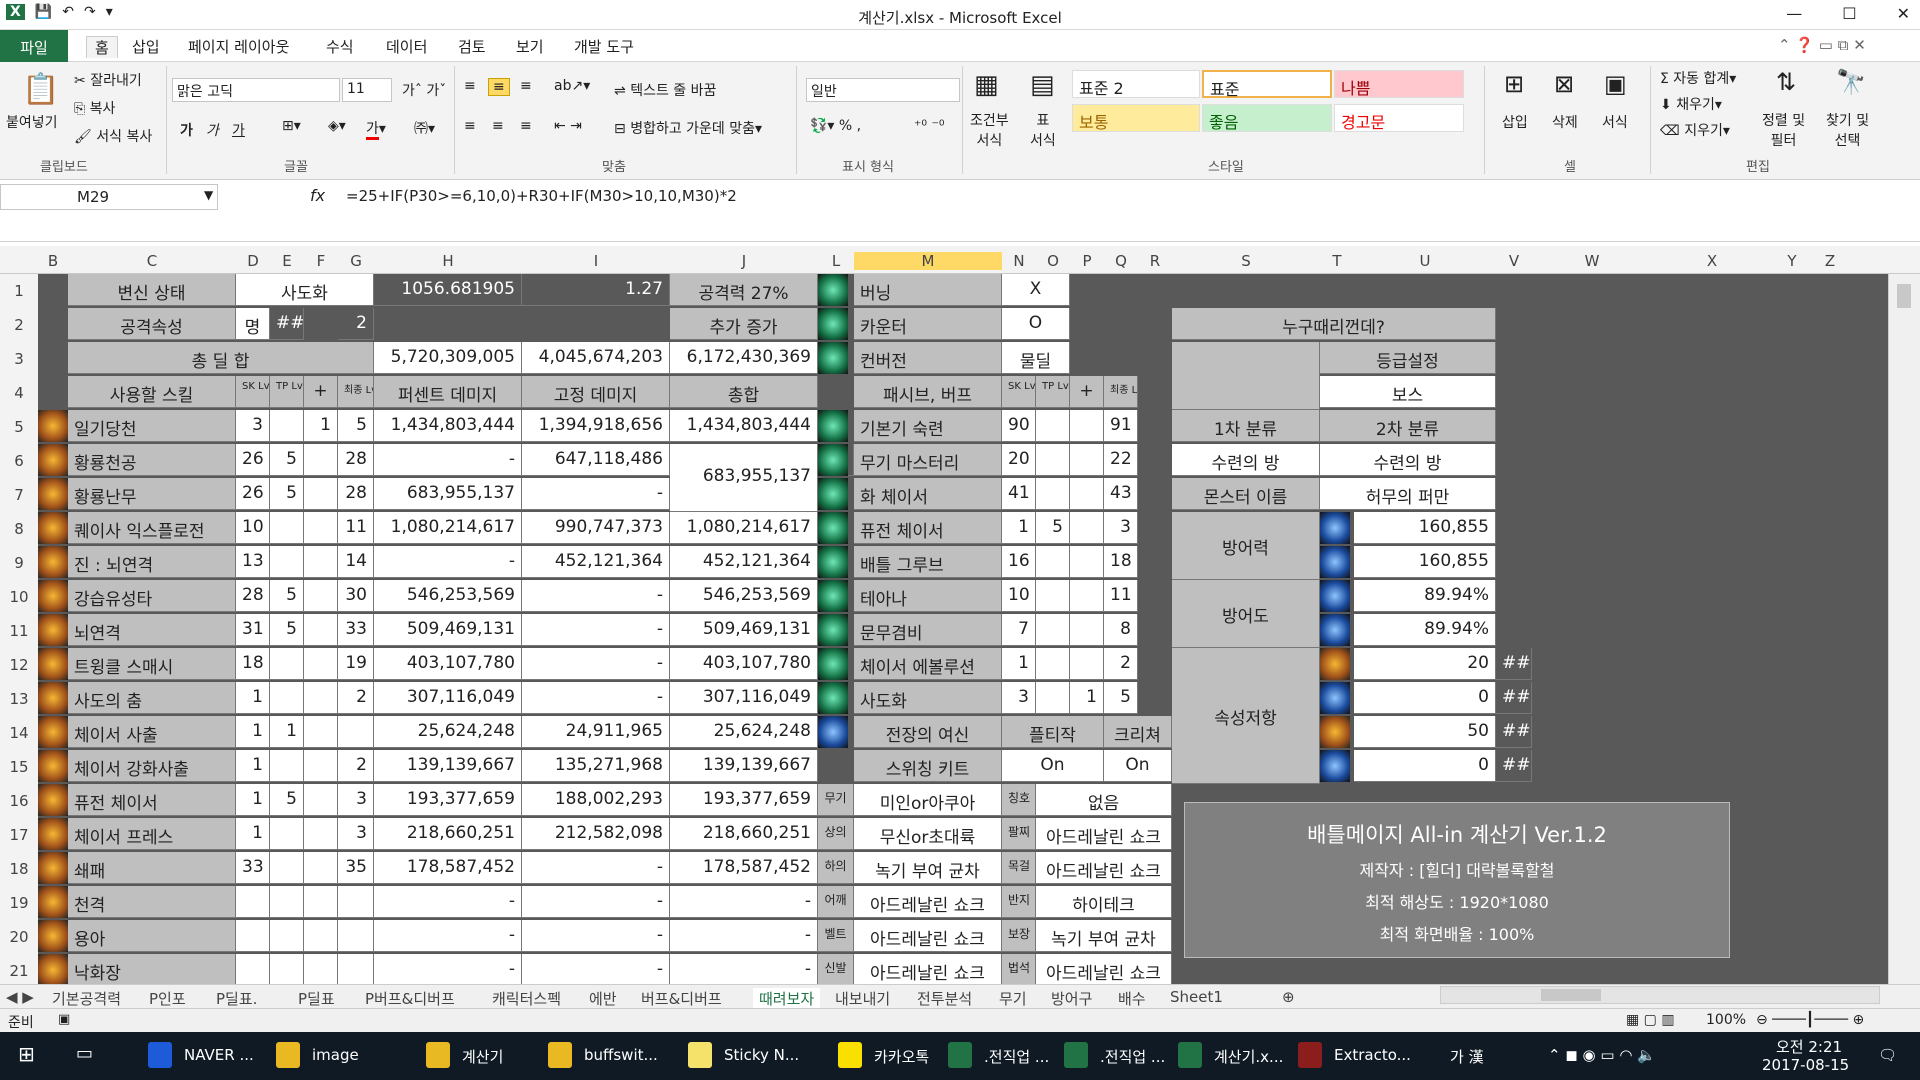 The width and height of the screenshot is (1920, 1080). What do you see at coordinates (448, 290) in the screenshot?
I see `cell-h1: 1056.681905` at bounding box center [448, 290].